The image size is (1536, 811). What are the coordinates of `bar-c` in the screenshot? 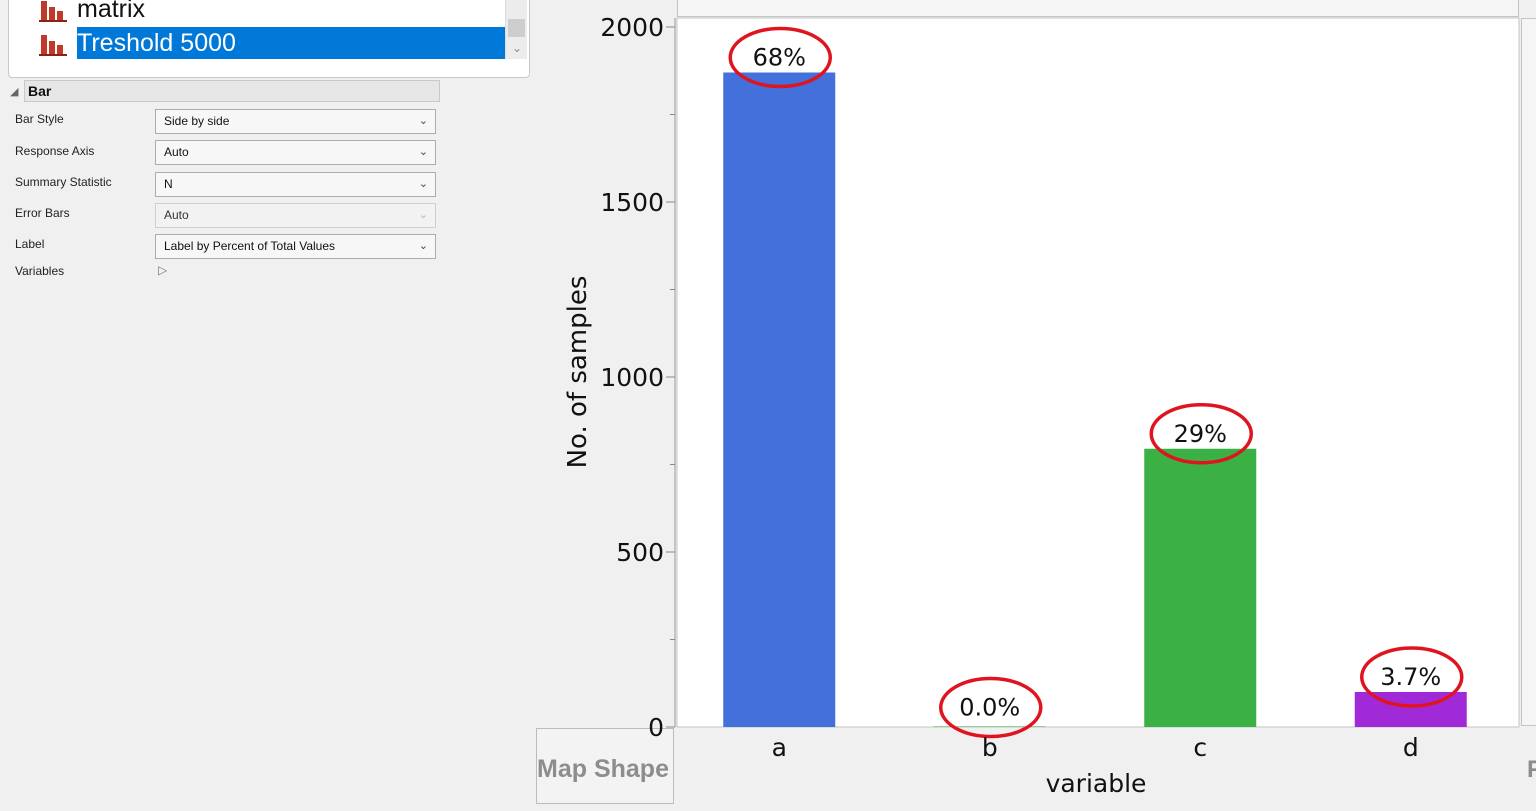 It's located at (1200, 587).